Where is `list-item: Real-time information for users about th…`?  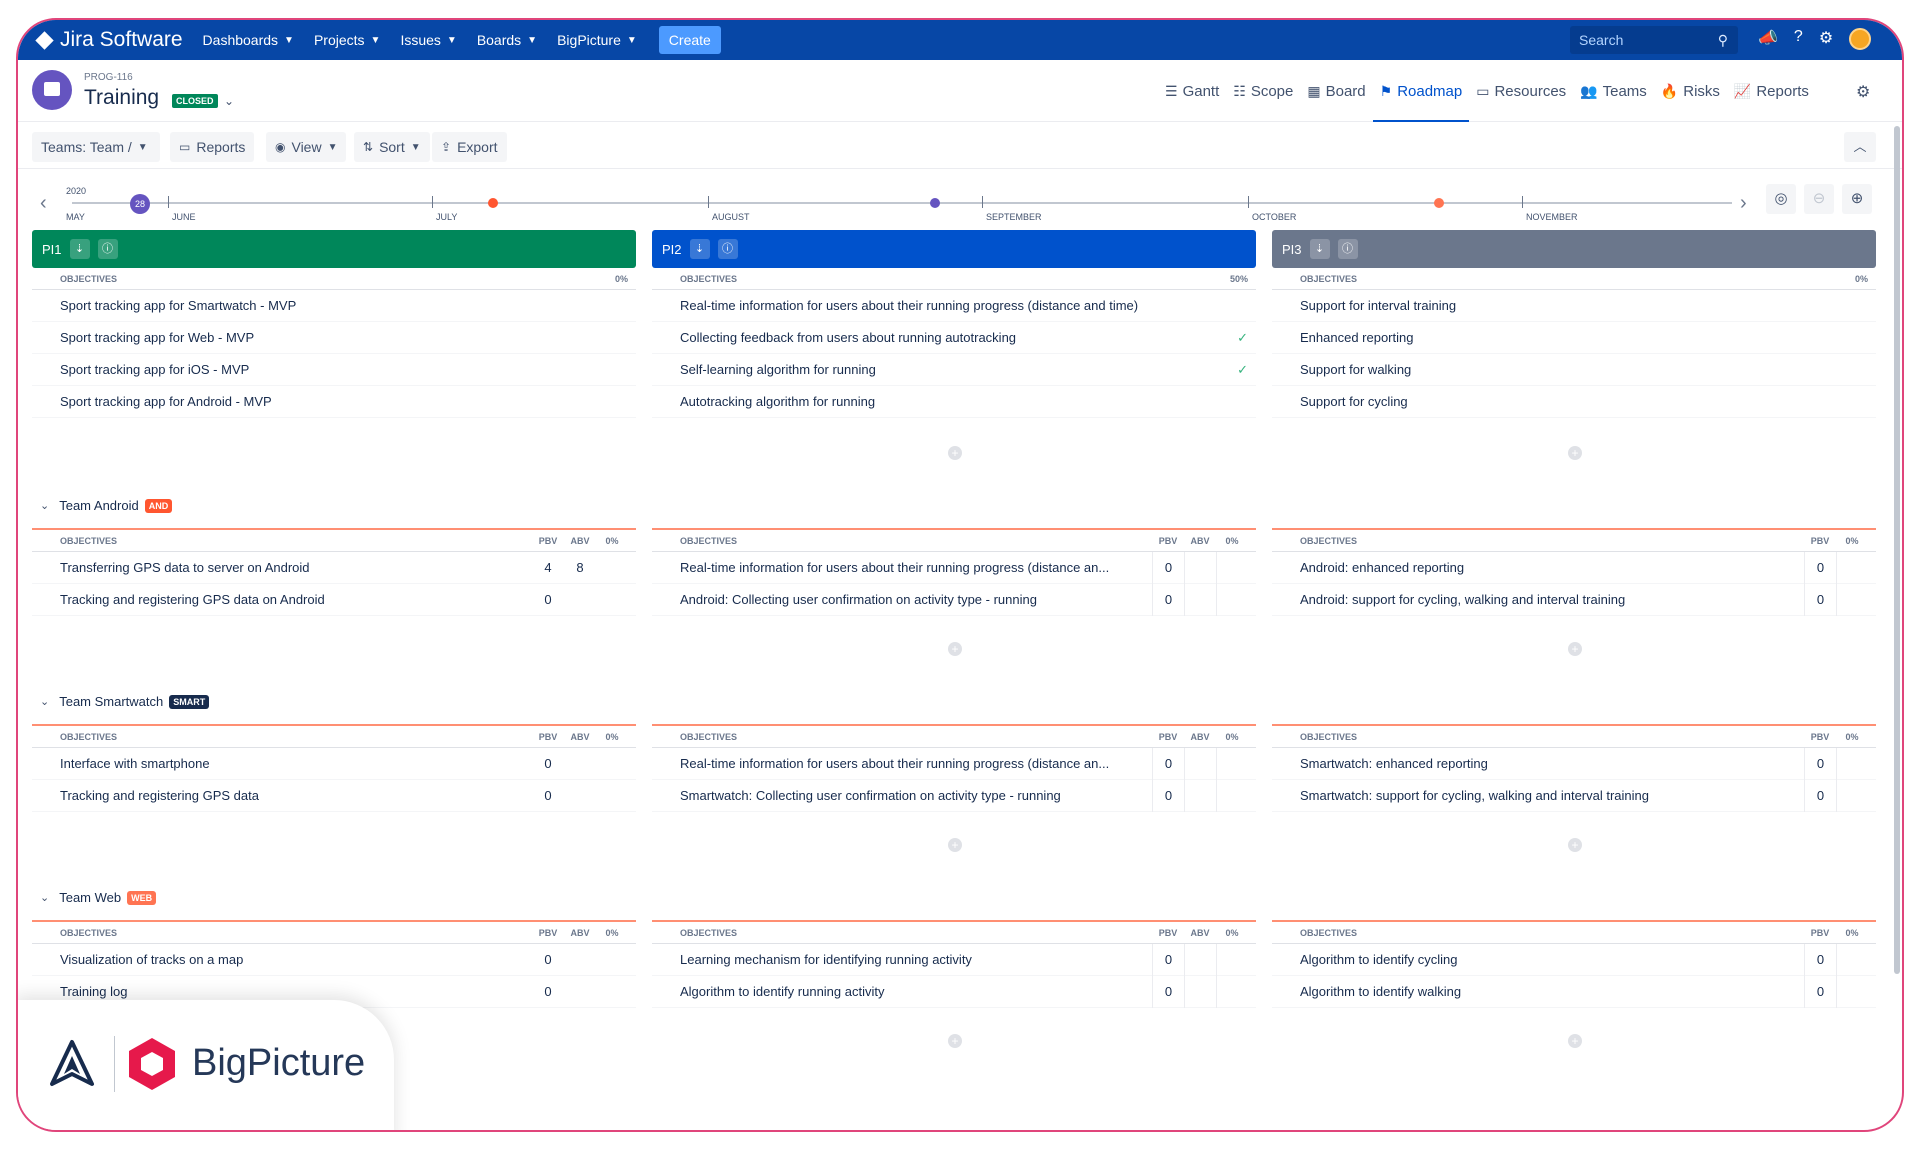
list-item: Real-time information for users about th… is located at coordinates (954, 306).